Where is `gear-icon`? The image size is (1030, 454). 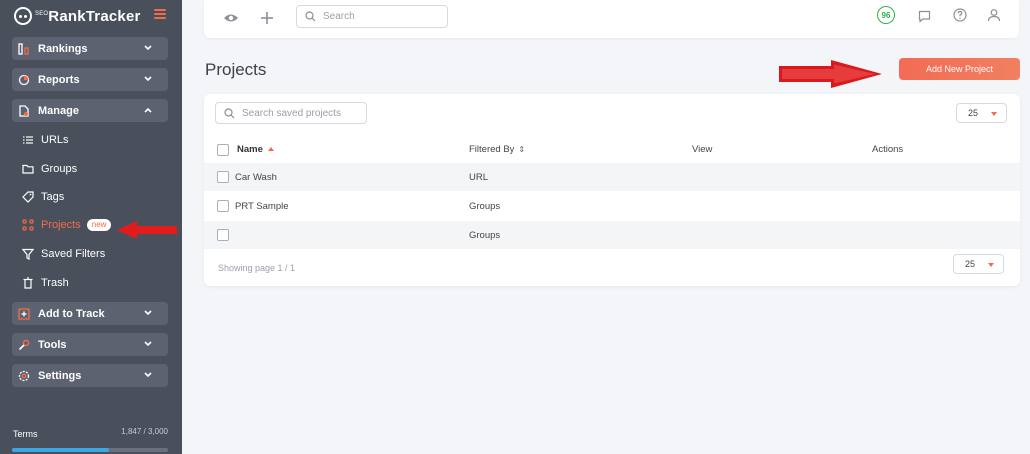 gear-icon is located at coordinates (24, 376).